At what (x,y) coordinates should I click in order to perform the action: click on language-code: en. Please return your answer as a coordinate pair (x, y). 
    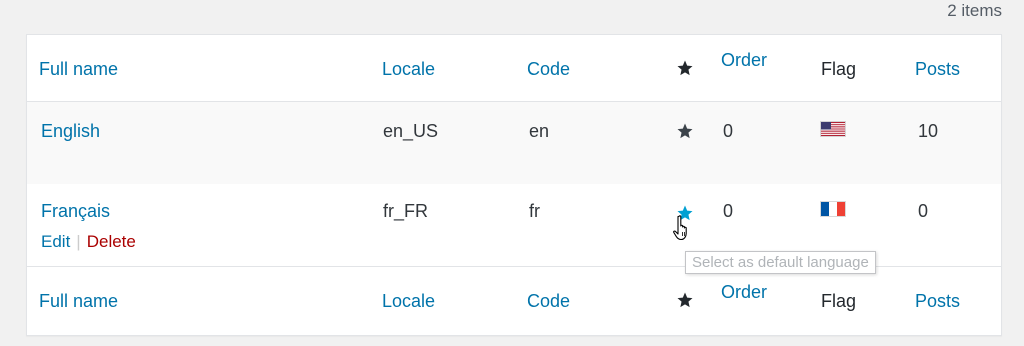
    Looking at the image, I should click on (539, 131).